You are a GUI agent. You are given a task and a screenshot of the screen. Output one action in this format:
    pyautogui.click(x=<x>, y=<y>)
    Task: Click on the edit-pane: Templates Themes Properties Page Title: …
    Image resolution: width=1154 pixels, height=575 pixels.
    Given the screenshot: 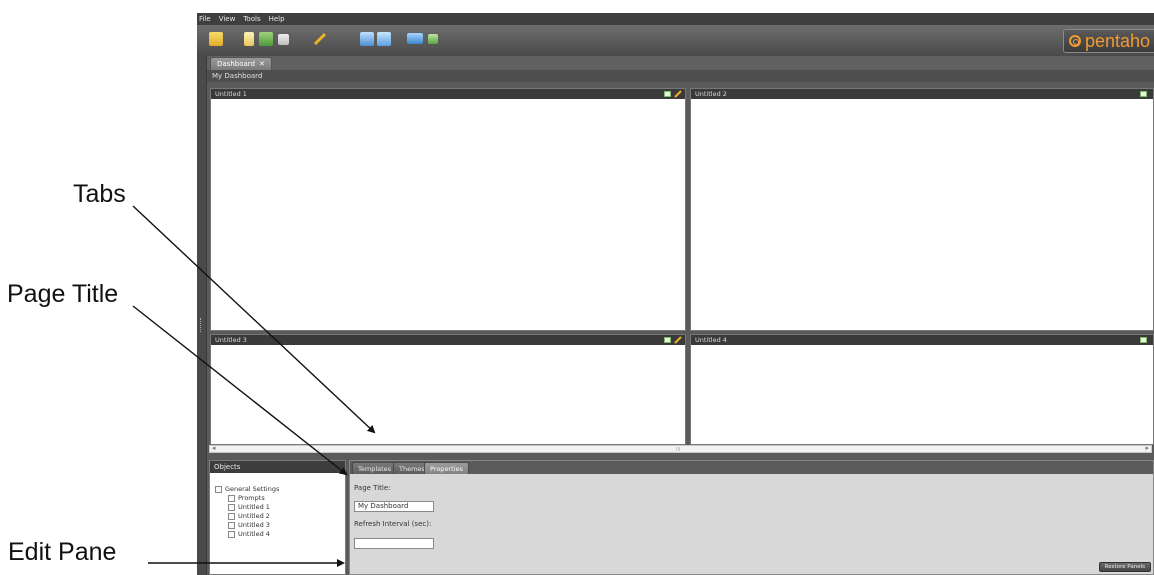 What is the action you would take?
    pyautogui.click(x=751, y=517)
    